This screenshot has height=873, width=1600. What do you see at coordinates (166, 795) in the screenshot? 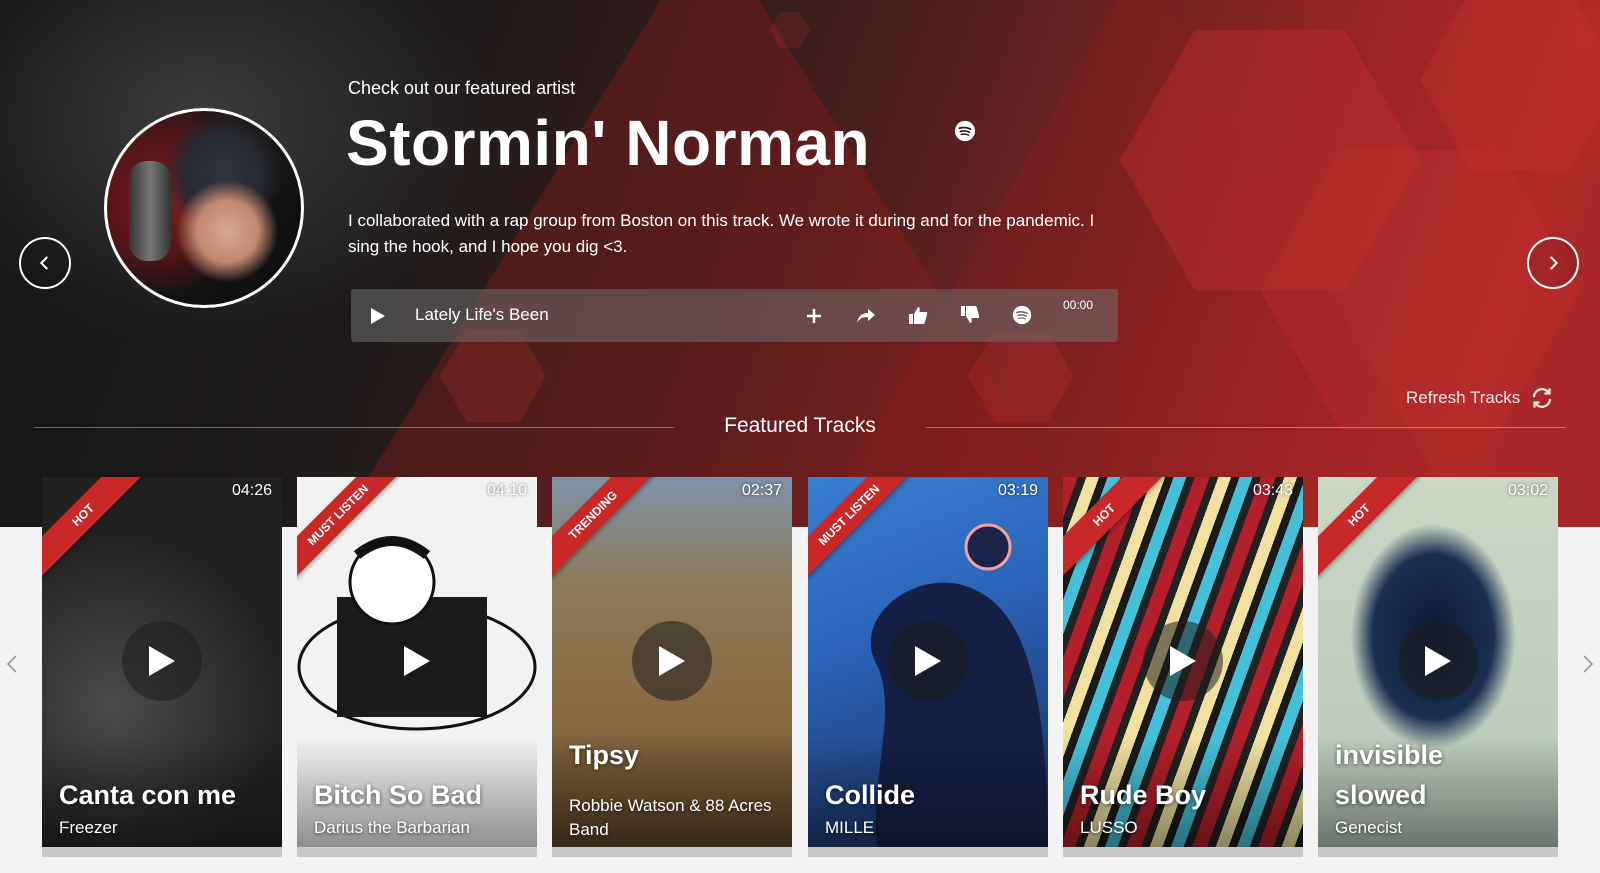
I see `track-title: Canta con me` at bounding box center [166, 795].